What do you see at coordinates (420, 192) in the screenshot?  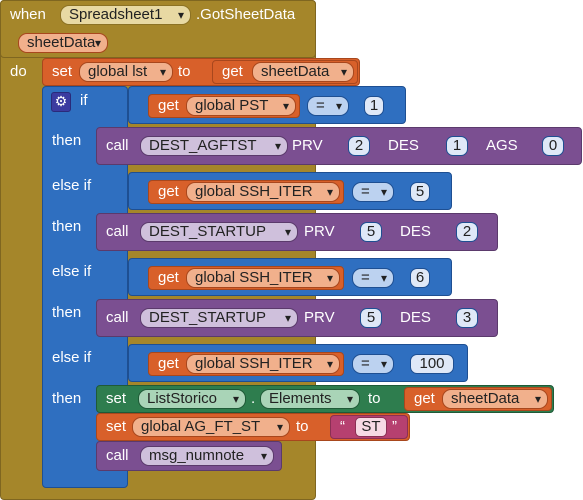 I see `number-field-2: 5` at bounding box center [420, 192].